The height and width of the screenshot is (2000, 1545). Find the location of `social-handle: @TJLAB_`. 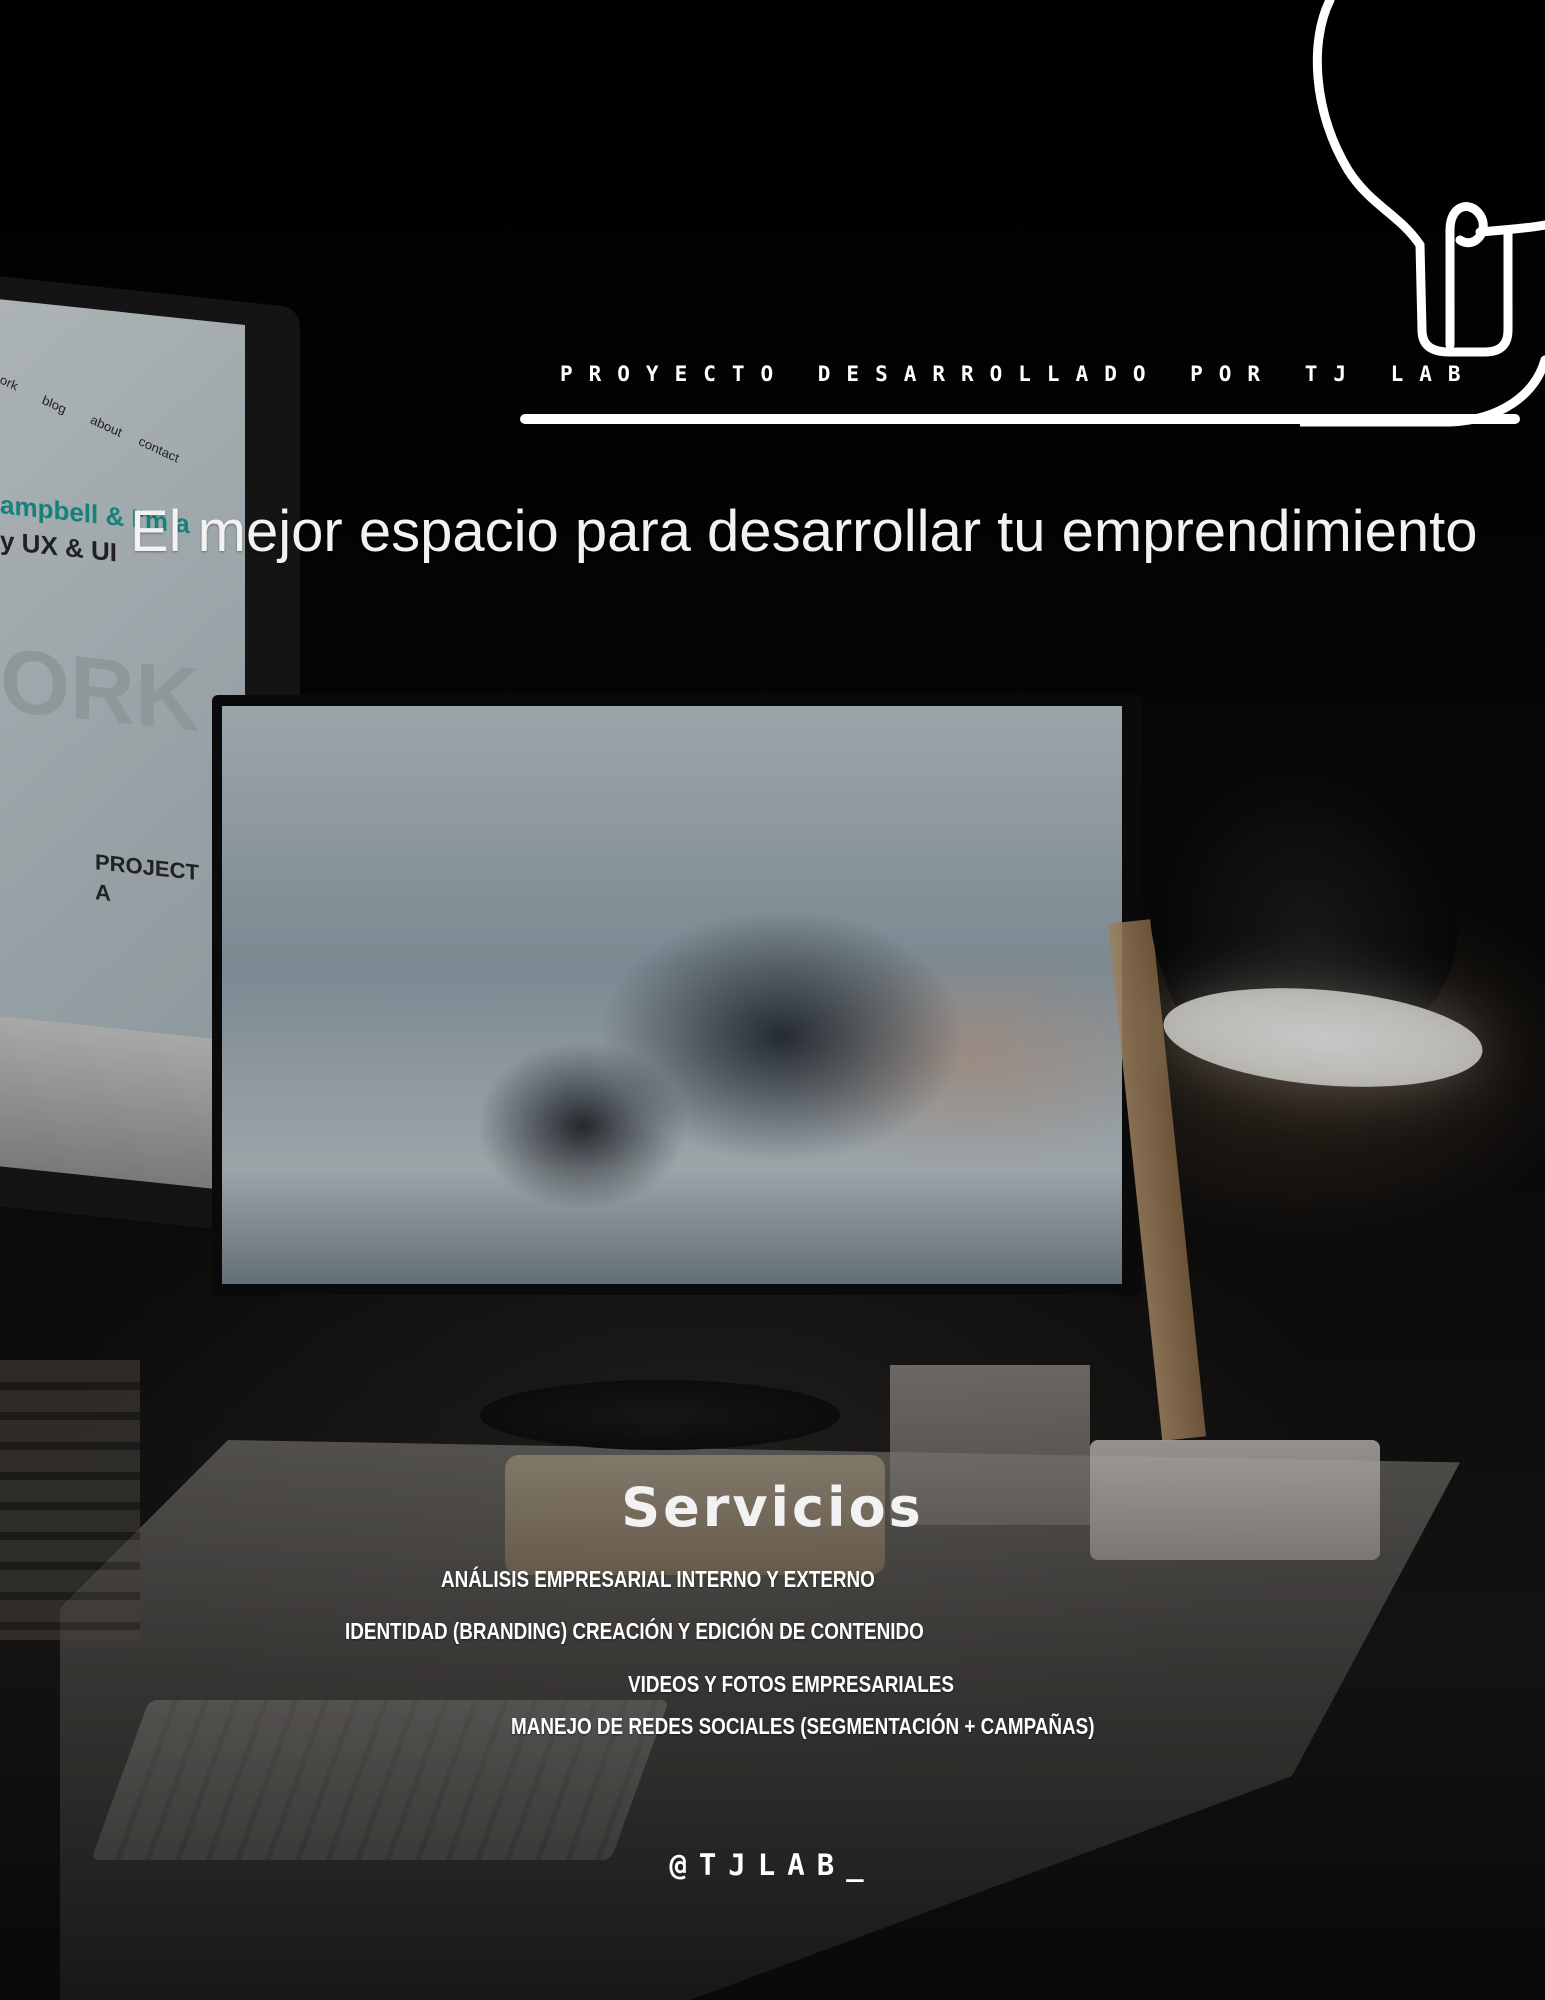

social-handle: @TJLAB_ is located at coordinates (772, 1865).